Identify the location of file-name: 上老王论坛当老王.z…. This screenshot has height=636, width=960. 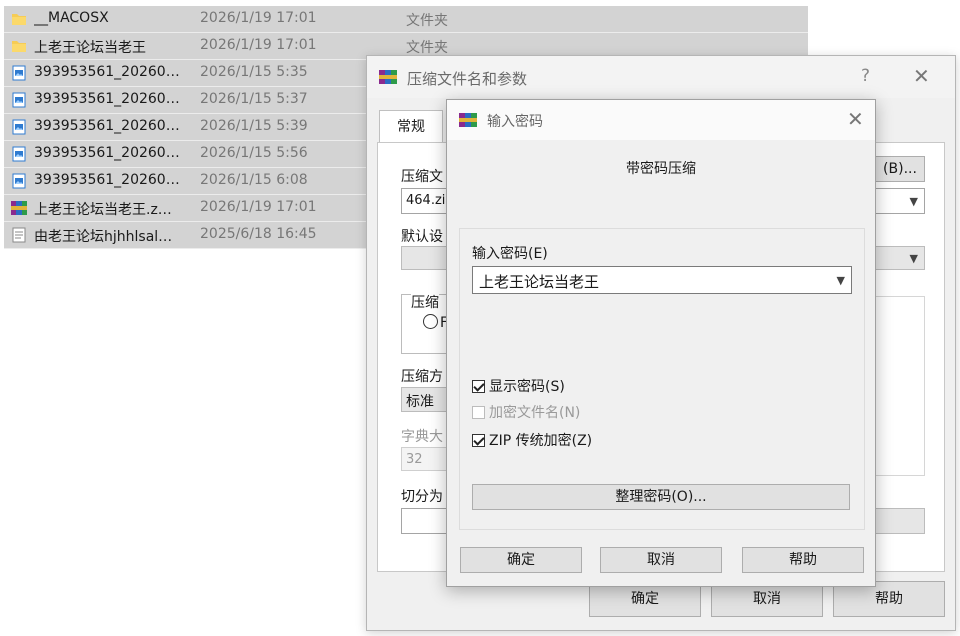
(103, 210).